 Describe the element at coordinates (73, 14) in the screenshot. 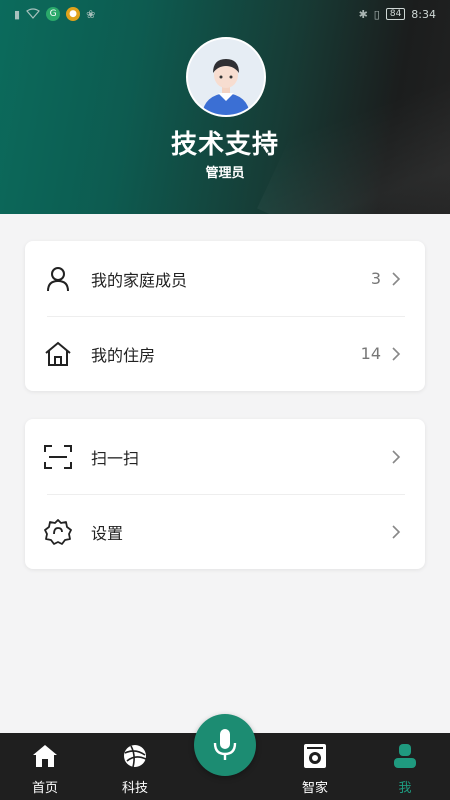

I see `coin-badge-icon: ●` at that location.